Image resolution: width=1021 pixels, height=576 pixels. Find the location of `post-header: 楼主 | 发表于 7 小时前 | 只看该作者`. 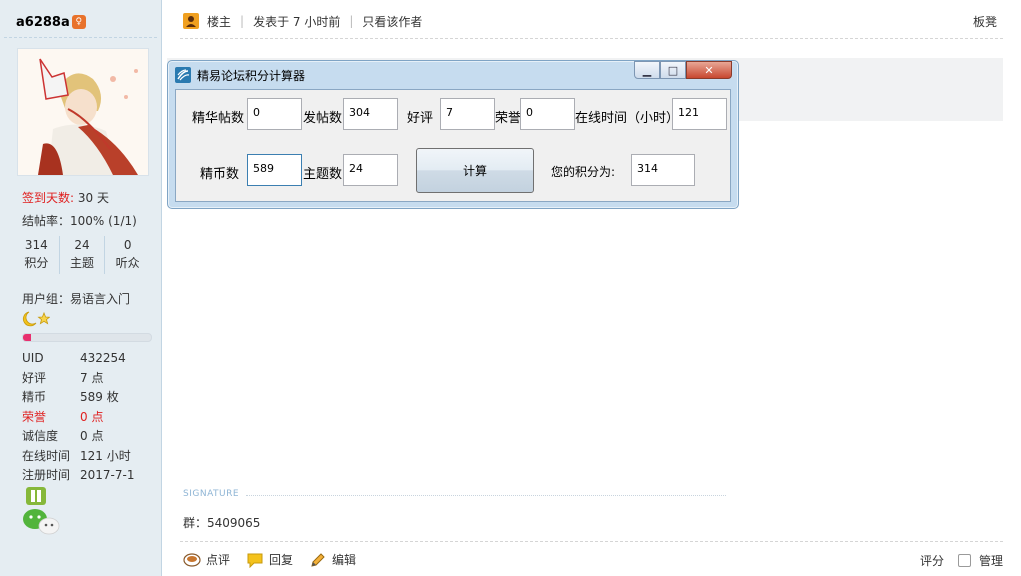

post-header: 楼主 | 发表于 7 小时前 | 只看该作者 is located at coordinates (302, 21).